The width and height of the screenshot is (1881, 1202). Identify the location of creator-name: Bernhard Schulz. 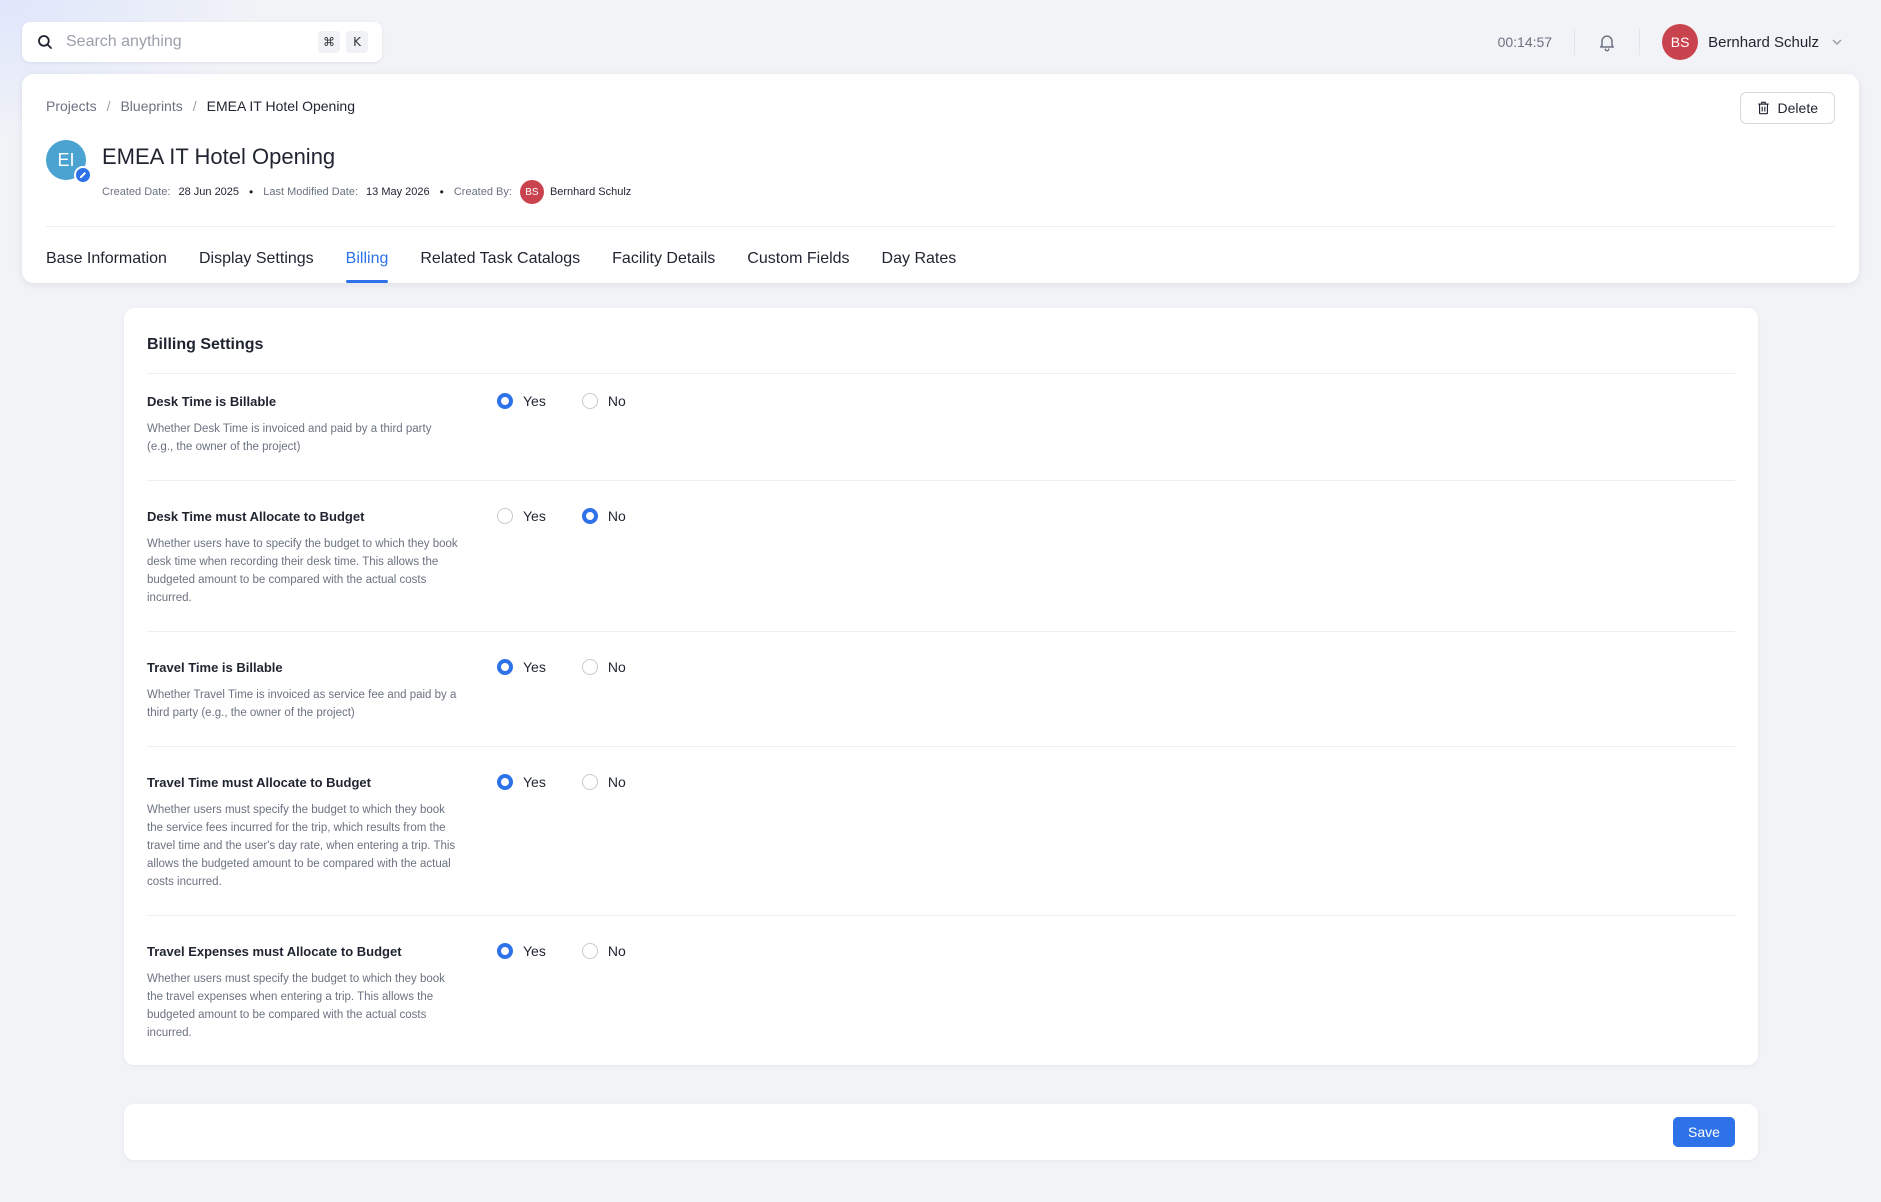
(590, 192).